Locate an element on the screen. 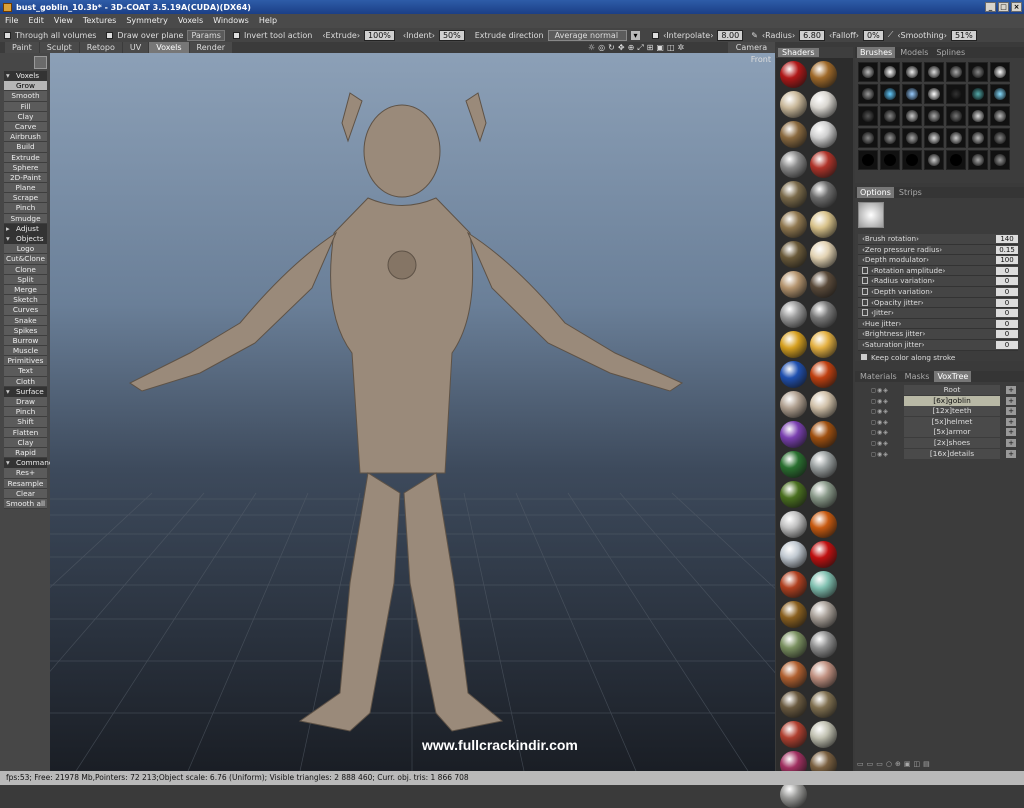  smoothing-value: 51% is located at coordinates (963, 35).